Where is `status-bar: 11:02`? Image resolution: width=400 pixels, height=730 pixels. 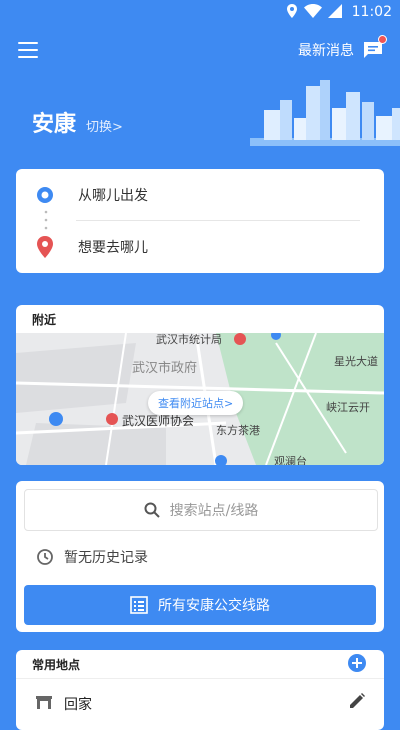
status-bar: 11:02 is located at coordinates (200, 12).